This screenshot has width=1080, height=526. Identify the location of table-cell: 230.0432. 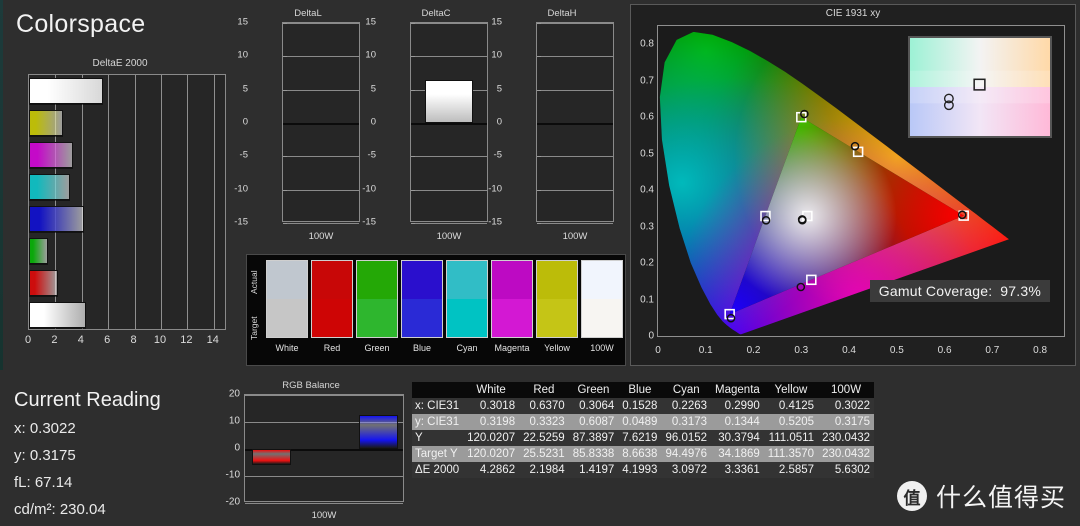
(846, 454).